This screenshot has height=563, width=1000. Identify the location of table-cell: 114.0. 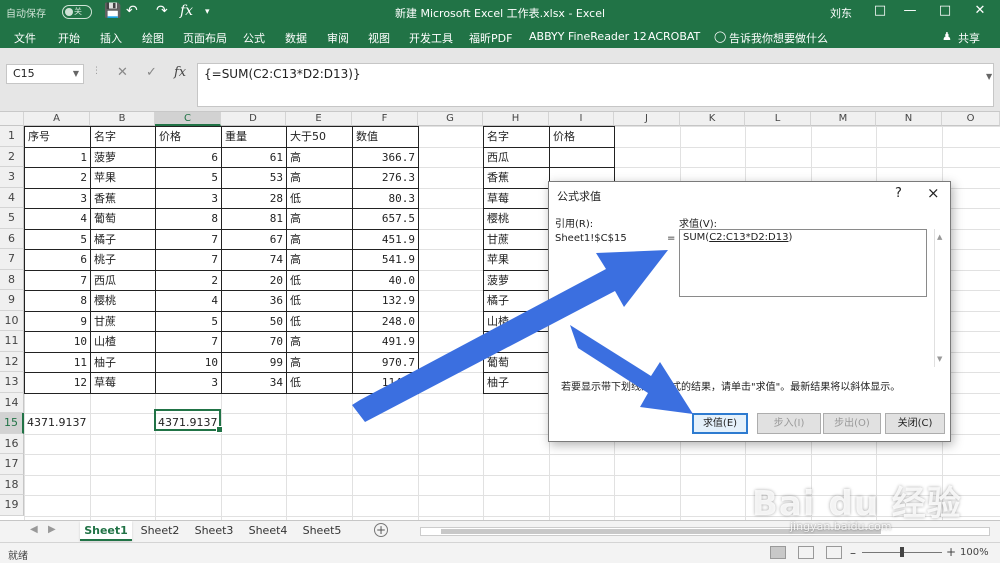
(385, 383).